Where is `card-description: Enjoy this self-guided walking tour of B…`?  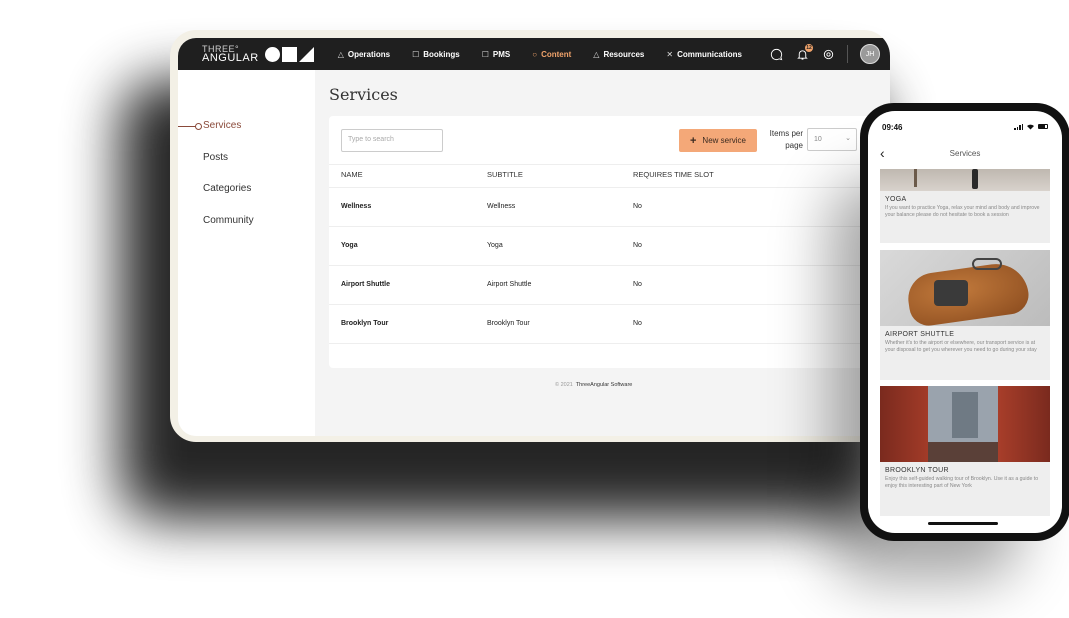
card-description: Enjoy this self-guided walking tour of B… is located at coordinates (962, 482).